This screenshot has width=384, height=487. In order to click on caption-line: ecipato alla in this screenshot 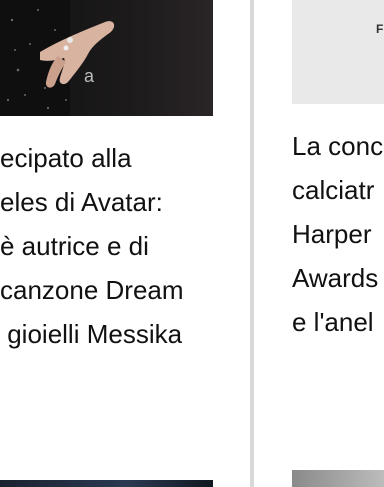, I will do `click(66, 158)`.